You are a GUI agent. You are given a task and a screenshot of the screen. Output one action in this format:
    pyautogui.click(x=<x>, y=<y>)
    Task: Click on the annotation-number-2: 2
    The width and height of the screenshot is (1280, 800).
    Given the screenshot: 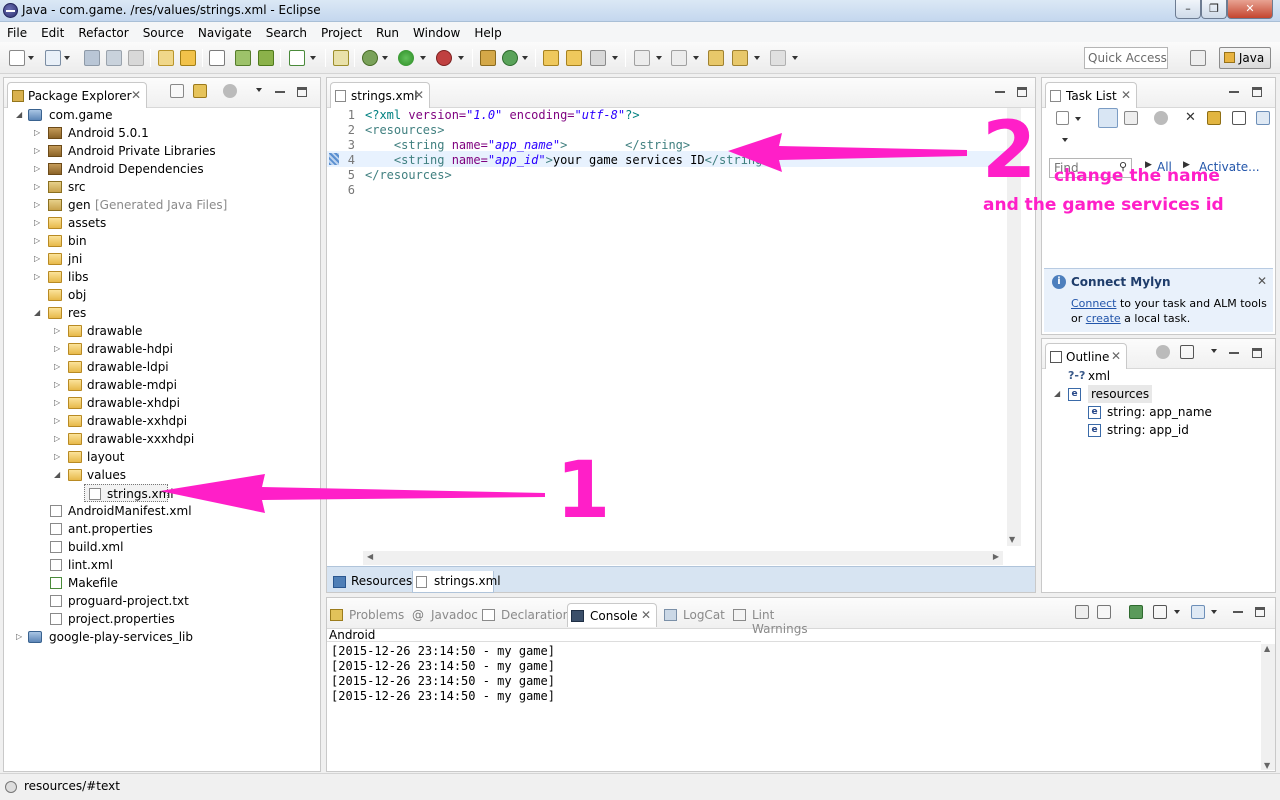 What is the action you would take?
    pyautogui.click(x=1009, y=151)
    